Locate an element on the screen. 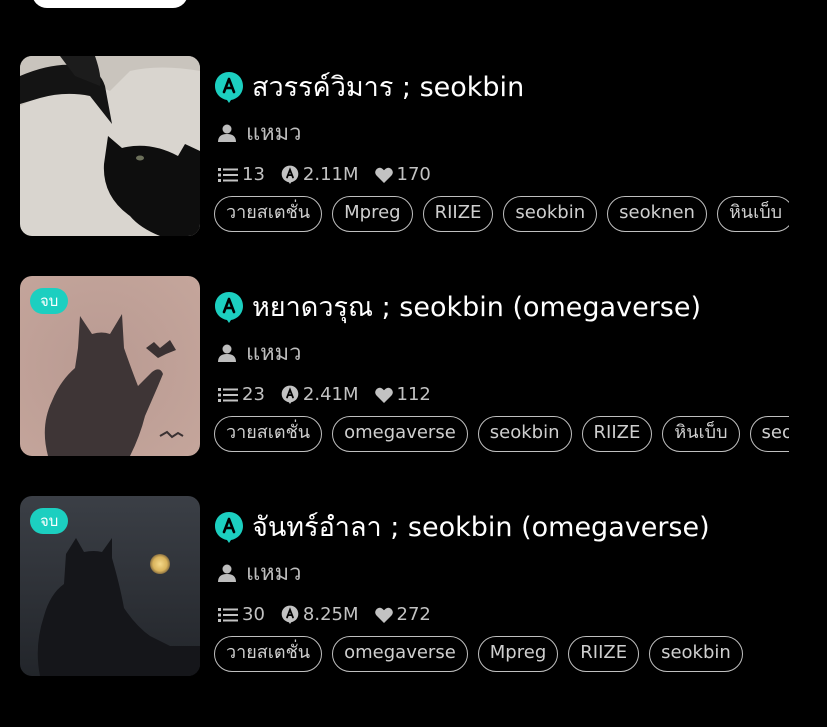 The image size is (827, 727). read-count: 2.11M is located at coordinates (330, 174).